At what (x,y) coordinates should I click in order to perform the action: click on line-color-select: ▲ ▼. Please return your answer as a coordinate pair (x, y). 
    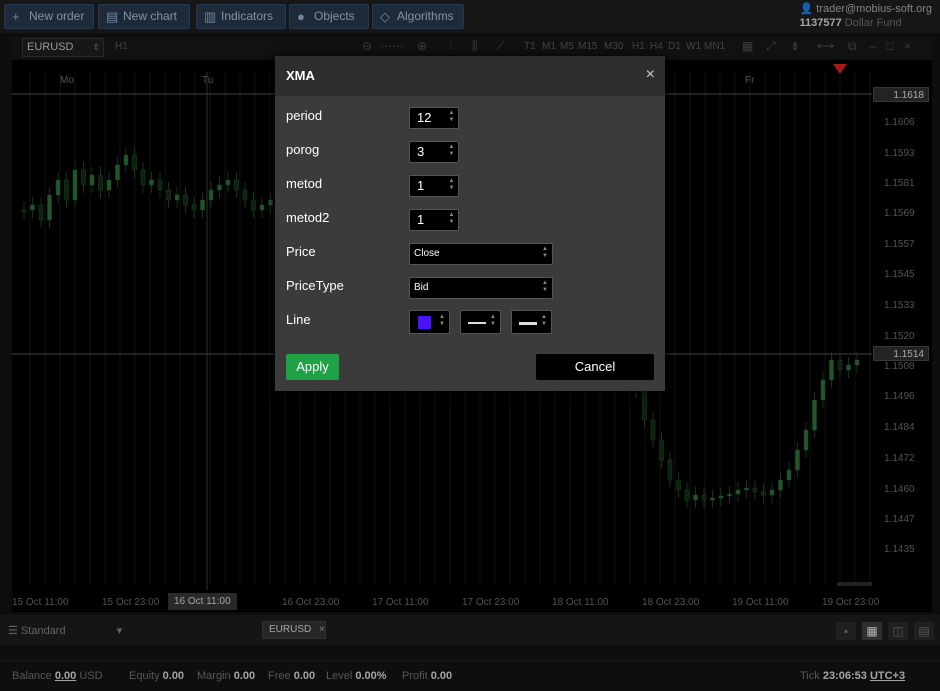
    Looking at the image, I should click on (429, 322).